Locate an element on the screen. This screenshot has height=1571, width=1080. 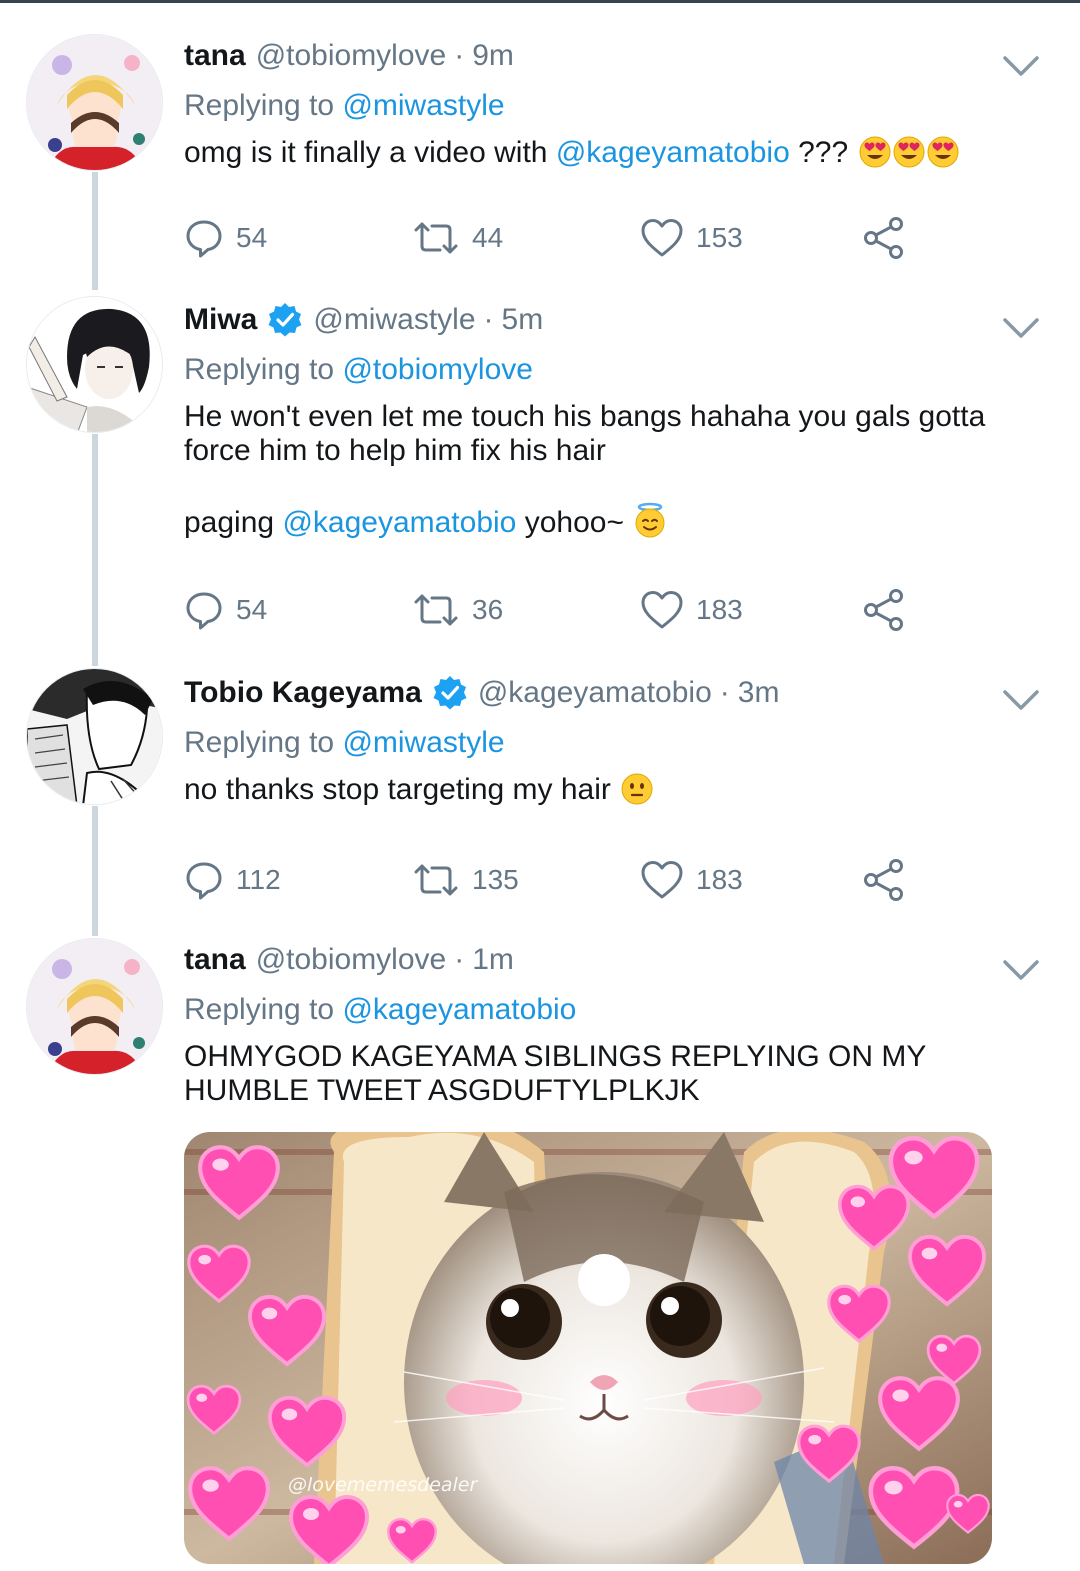
tweet-actions: 54 44 153 is located at coordinates (554, 238).